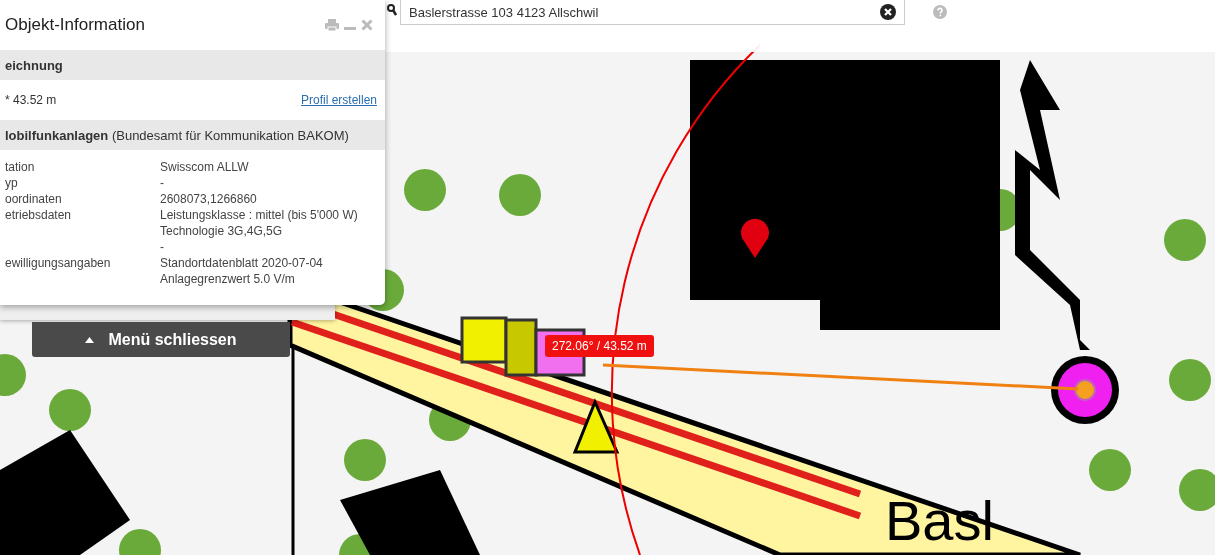 The image size is (1215, 555). I want to click on measure-value: * 43.52 m, so click(31, 100).